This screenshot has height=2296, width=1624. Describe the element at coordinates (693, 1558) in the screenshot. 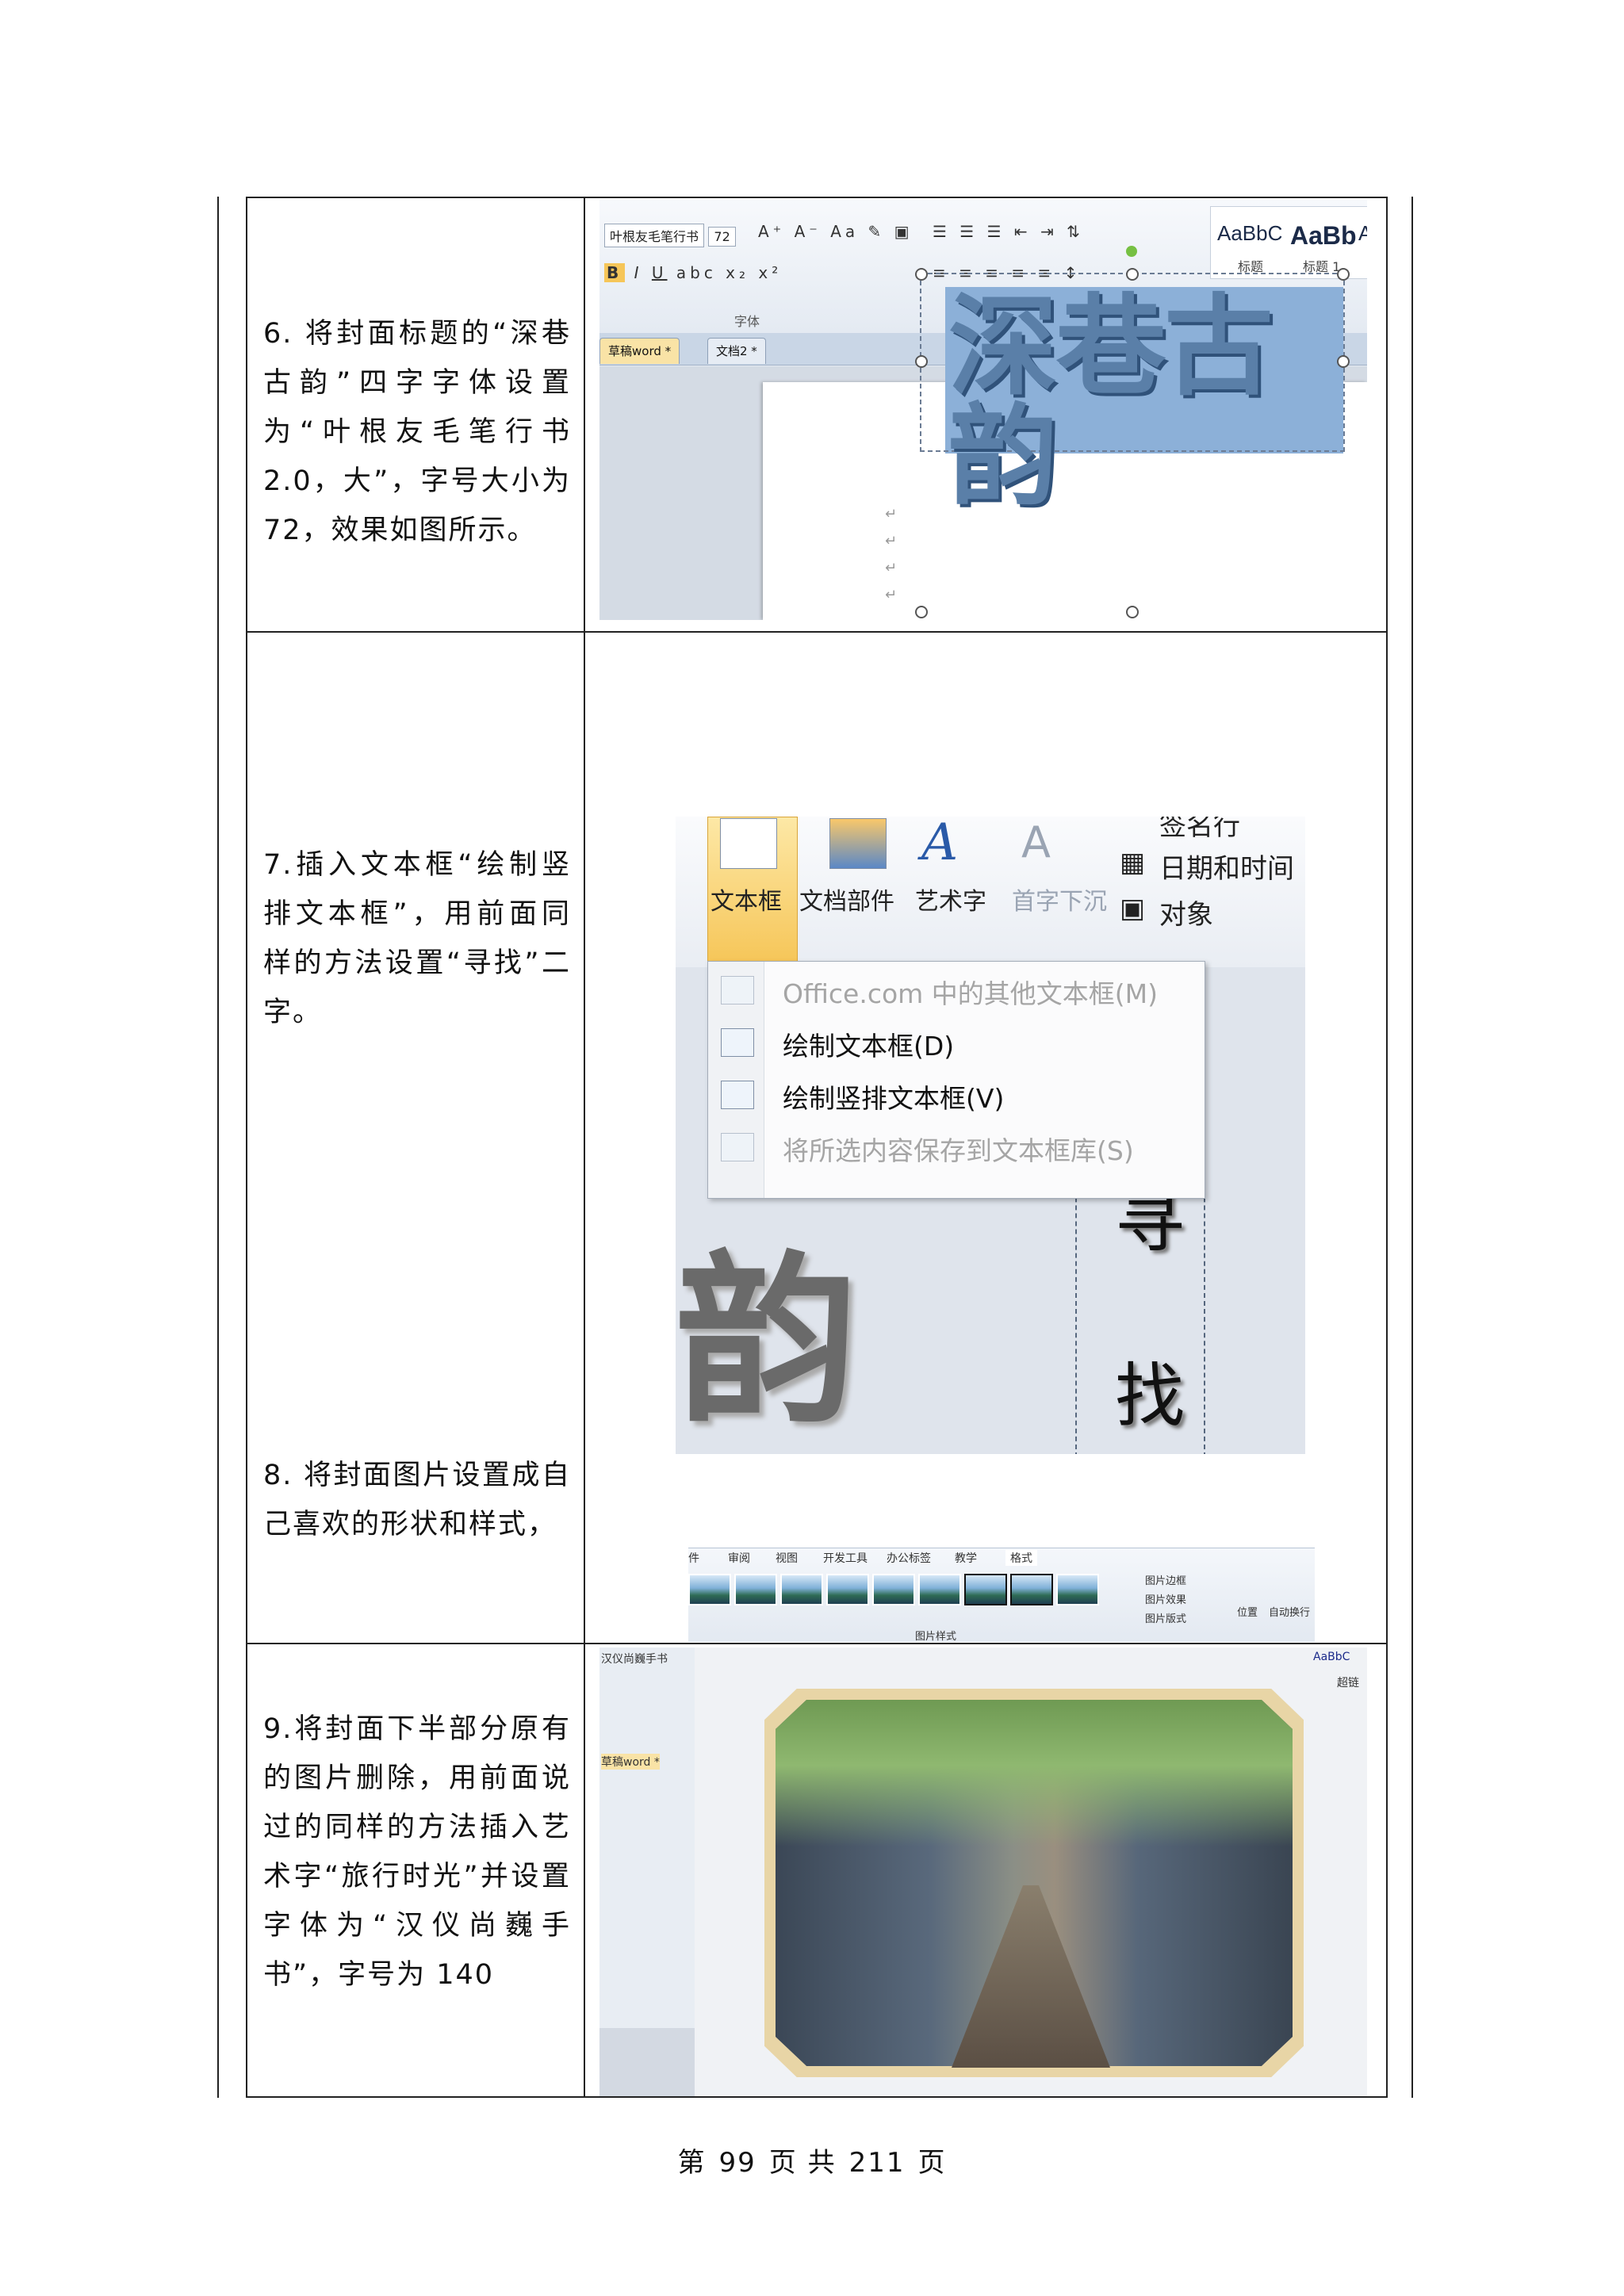

I see `ribbon-tab: 件` at that location.